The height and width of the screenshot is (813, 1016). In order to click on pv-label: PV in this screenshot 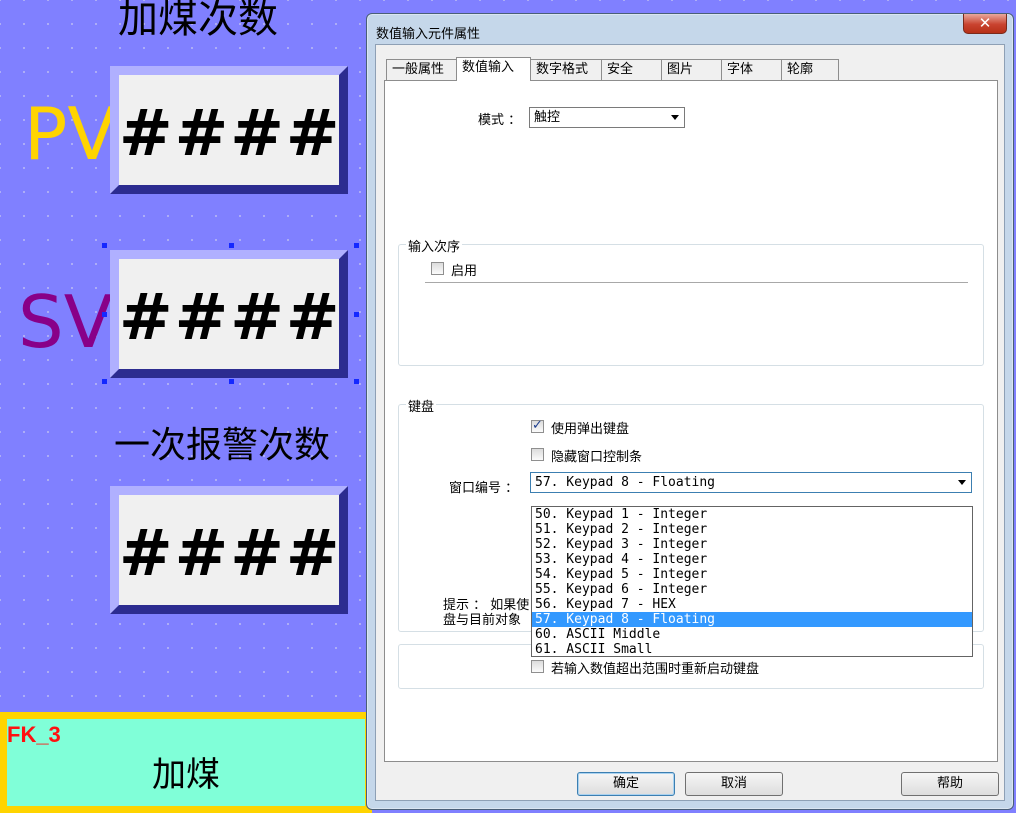, I will do `click(70, 134)`.